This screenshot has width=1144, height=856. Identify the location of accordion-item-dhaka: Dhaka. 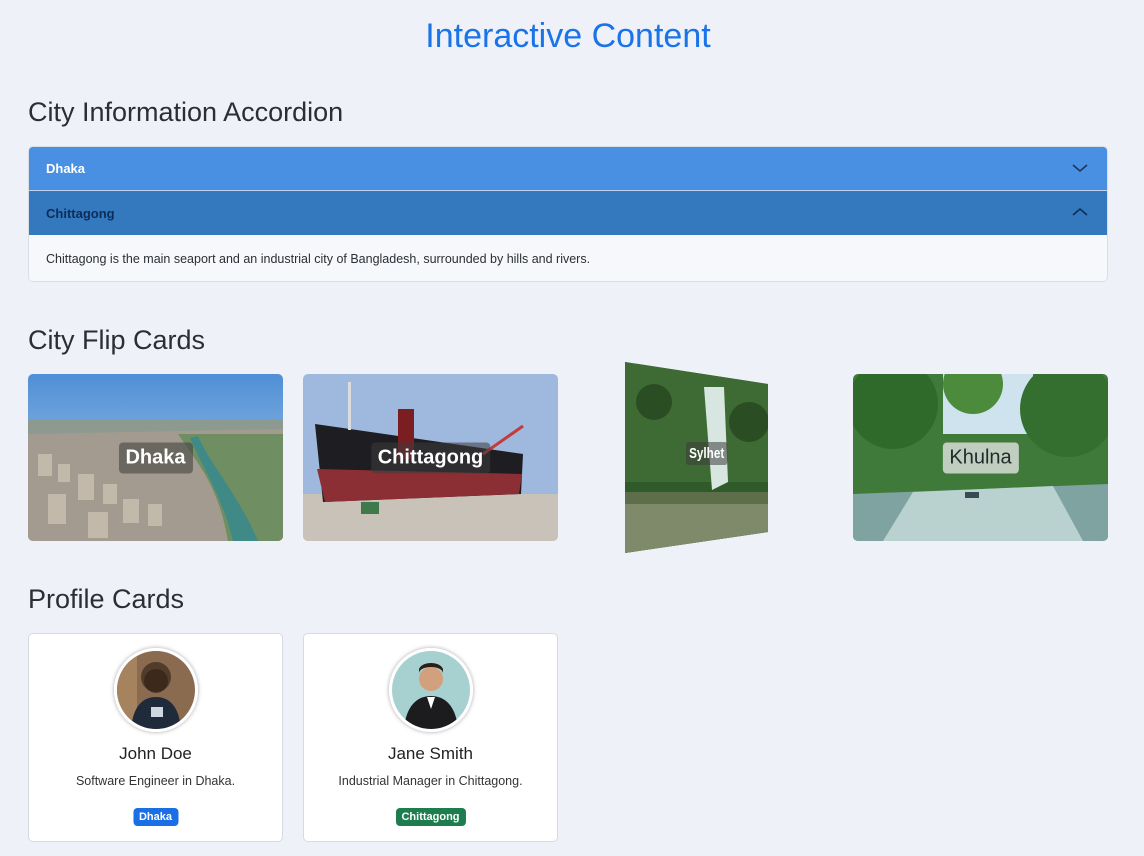
(568, 169).